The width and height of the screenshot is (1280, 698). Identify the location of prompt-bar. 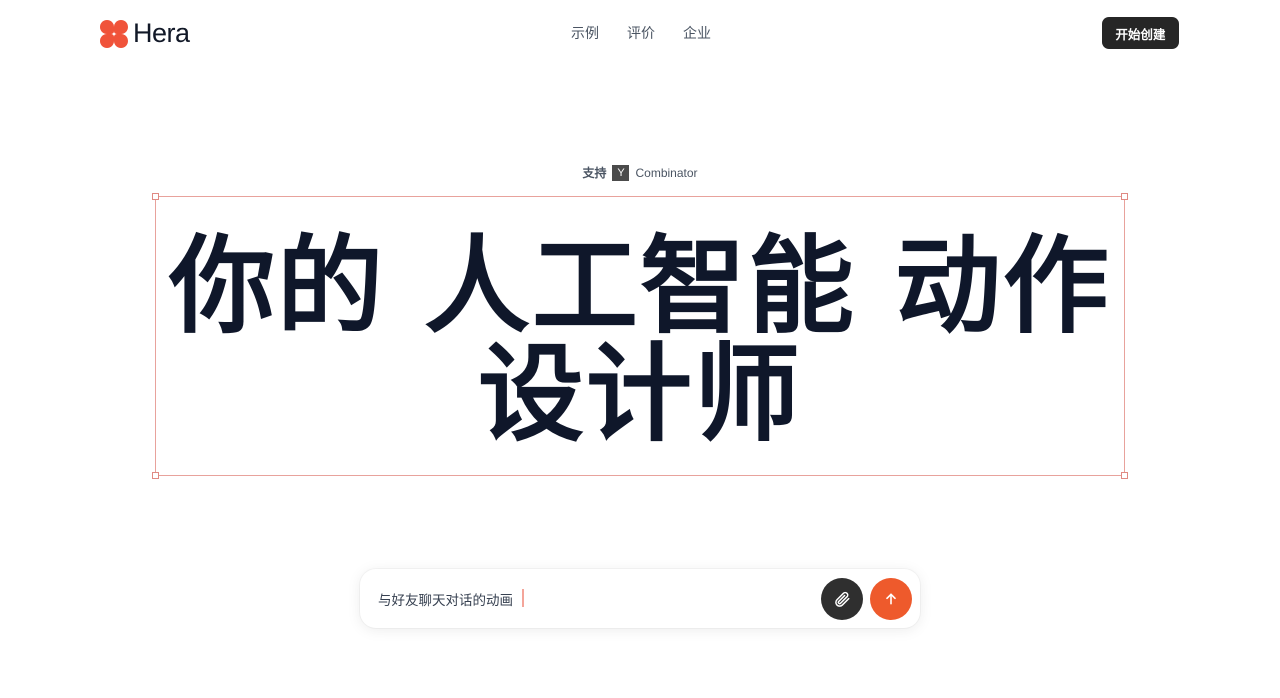
(640, 598).